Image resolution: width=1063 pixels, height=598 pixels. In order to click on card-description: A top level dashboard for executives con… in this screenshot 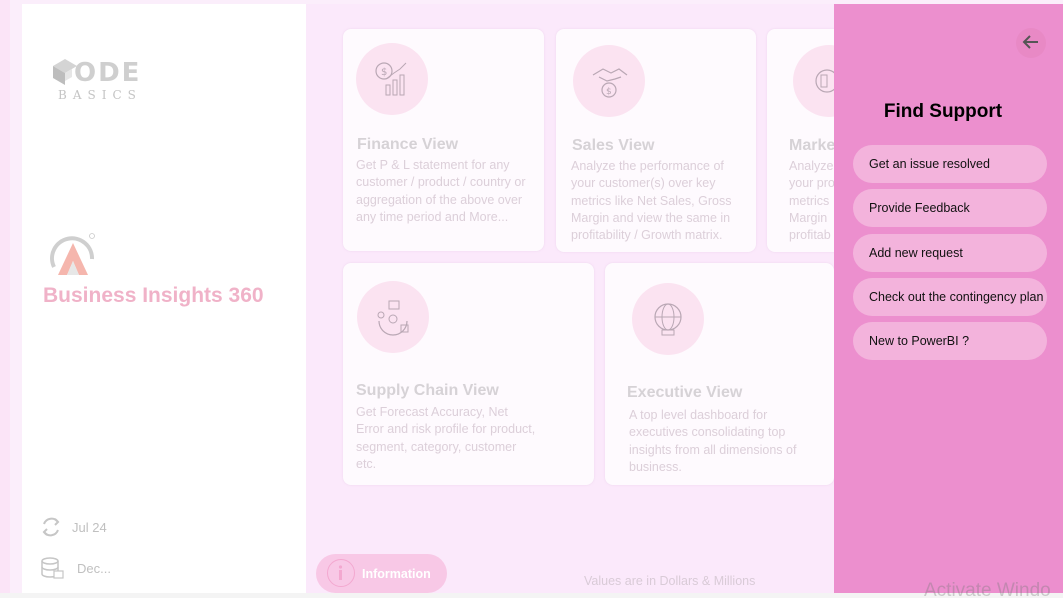, I will do `click(713, 441)`.